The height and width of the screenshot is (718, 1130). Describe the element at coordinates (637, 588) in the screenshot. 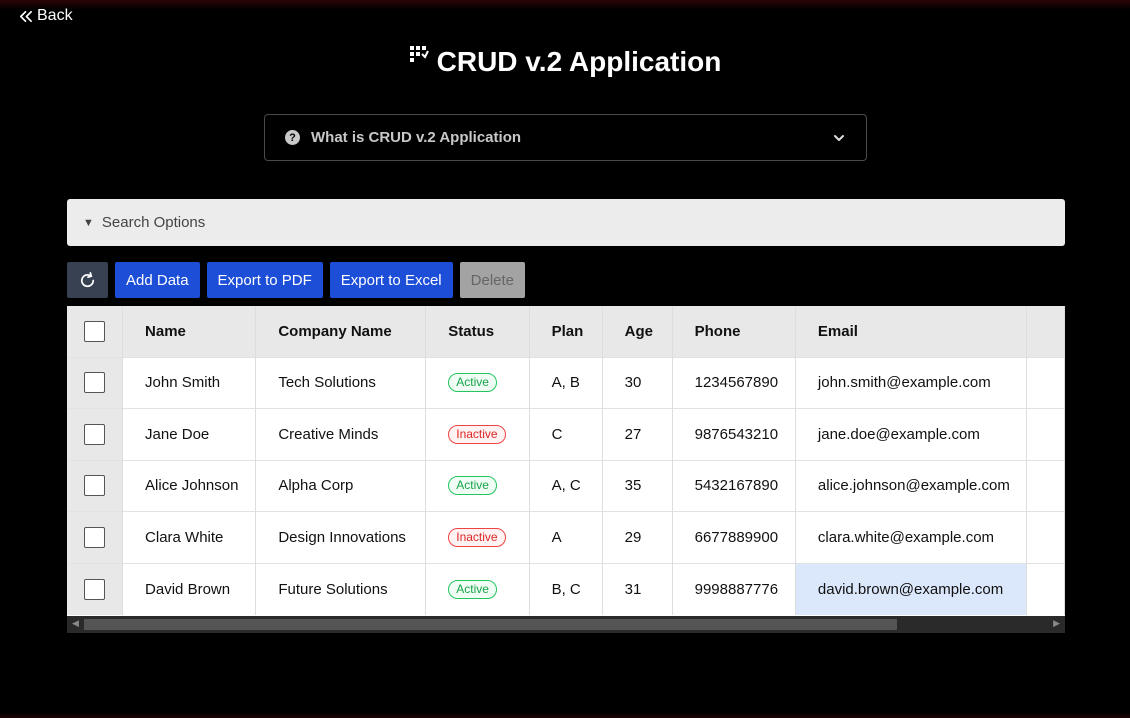

I see `cell-age: 31` at that location.